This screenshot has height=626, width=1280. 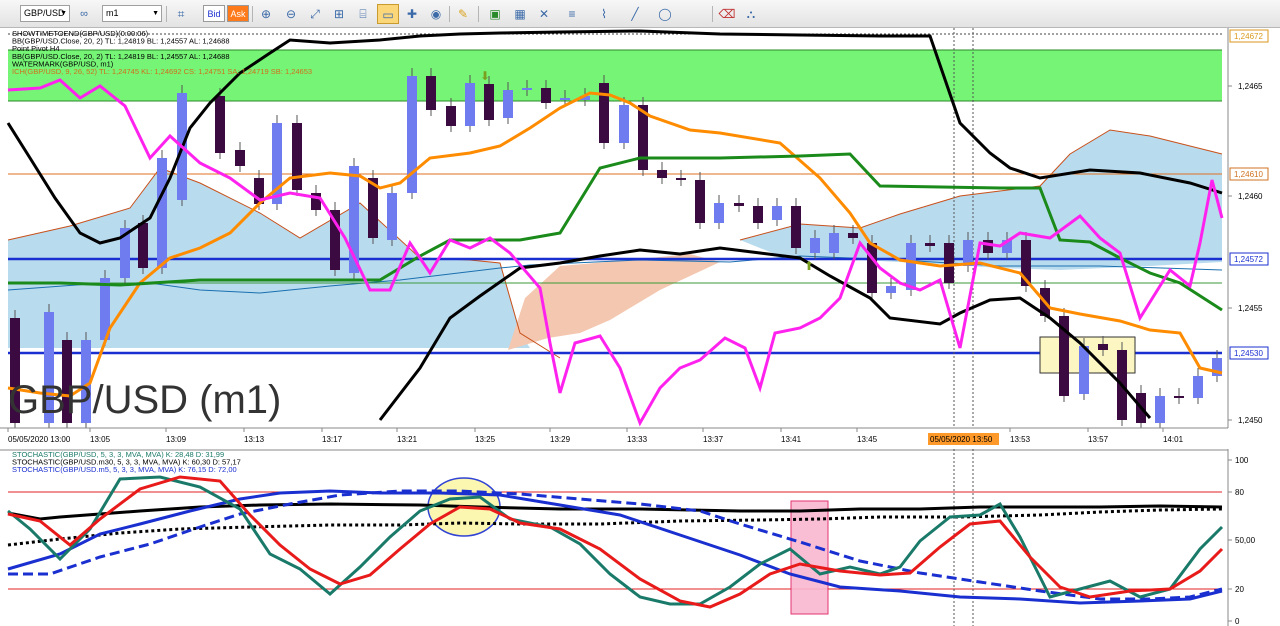 I want to click on time-axis-label: 13:05, so click(x=100, y=439).